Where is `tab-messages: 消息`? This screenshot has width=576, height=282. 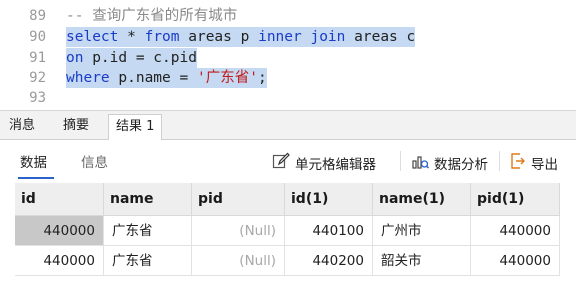
tab-messages: 消息 is located at coordinates (22, 129).